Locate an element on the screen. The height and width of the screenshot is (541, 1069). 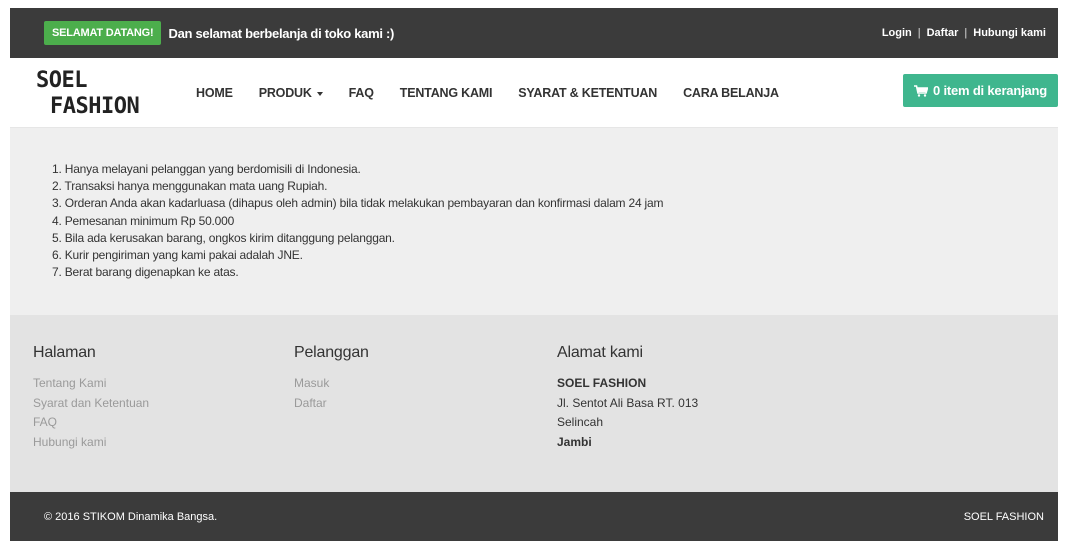
footer-link-tentang-kami: Tentang Kami is located at coordinates (91, 384).